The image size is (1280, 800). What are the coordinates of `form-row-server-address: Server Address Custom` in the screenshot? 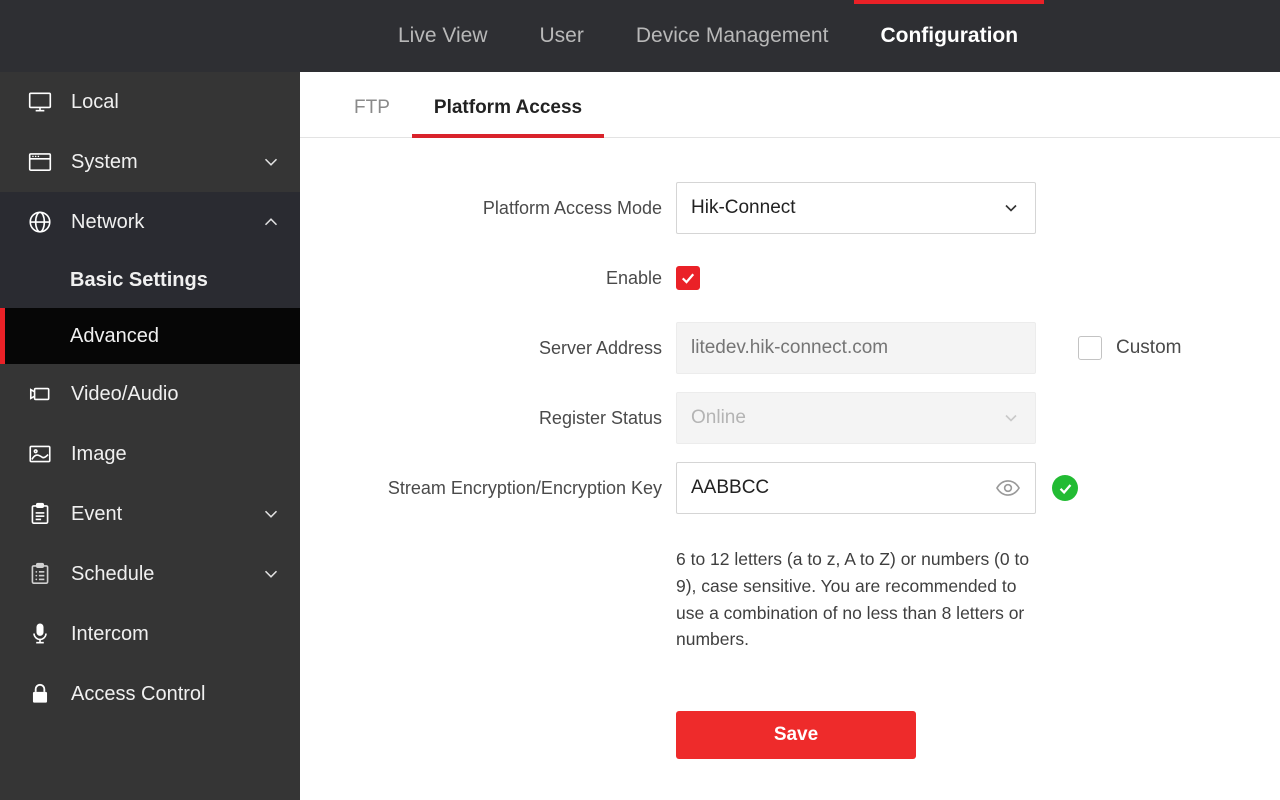 It's located at (790, 348).